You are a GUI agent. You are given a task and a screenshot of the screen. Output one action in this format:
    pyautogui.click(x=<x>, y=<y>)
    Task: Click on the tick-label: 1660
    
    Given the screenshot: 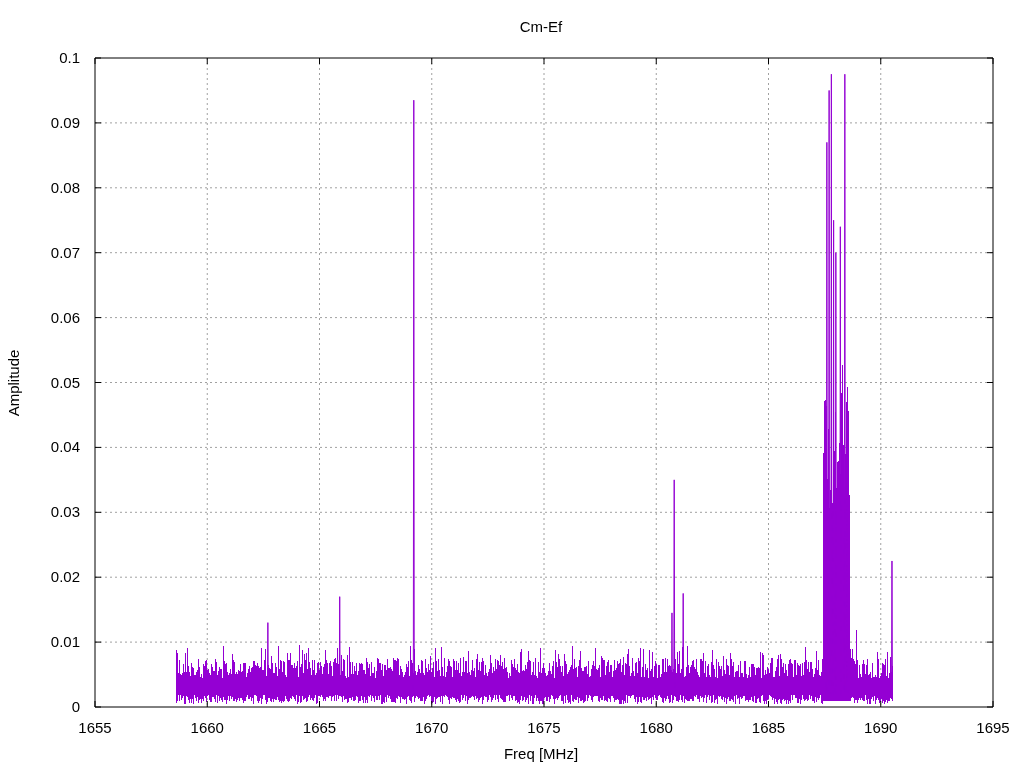 What is the action you would take?
    pyautogui.click(x=207, y=727)
    